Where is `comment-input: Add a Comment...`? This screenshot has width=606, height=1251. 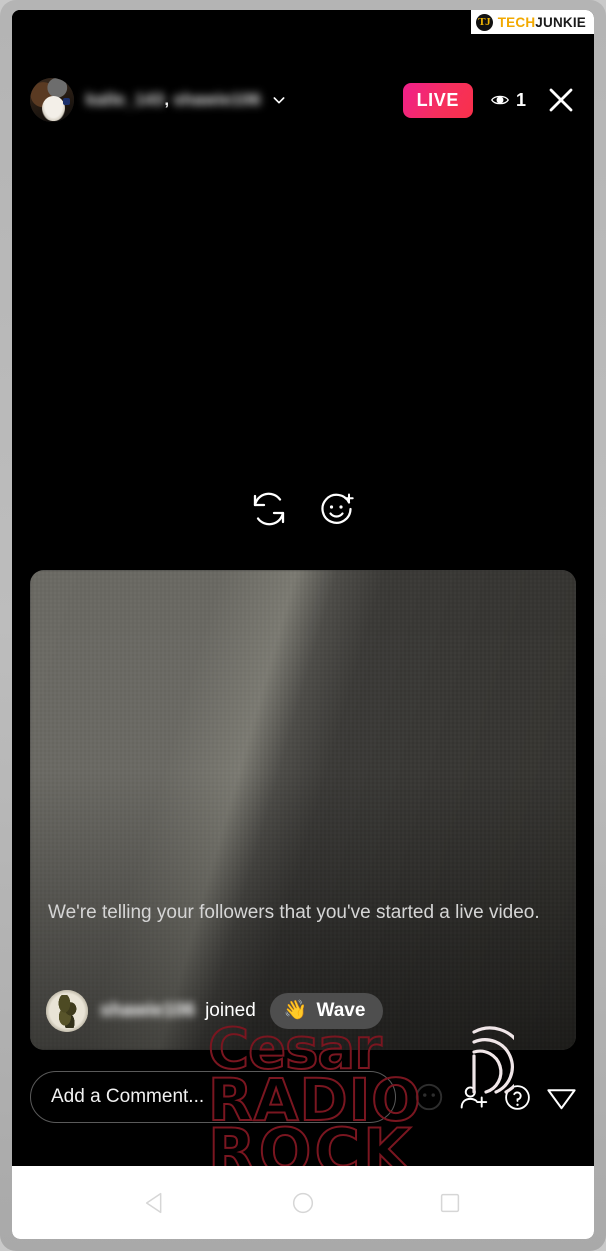
comment-input: Add a Comment... is located at coordinates (213, 1097).